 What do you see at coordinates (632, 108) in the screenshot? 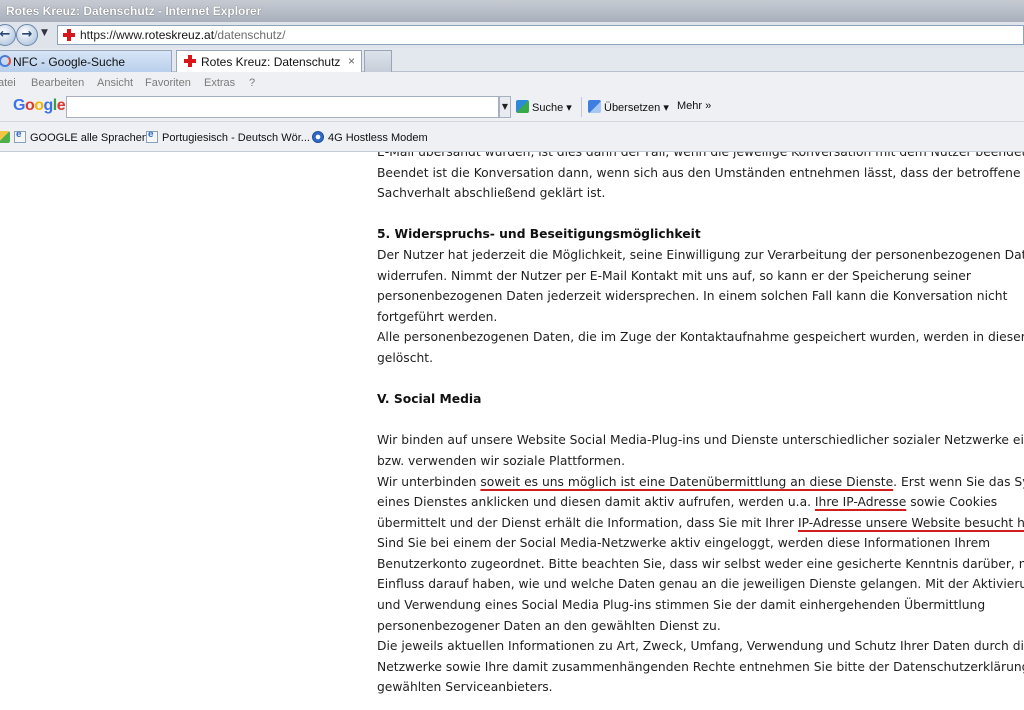
I see `translate-label: Übersetzen` at bounding box center [632, 108].